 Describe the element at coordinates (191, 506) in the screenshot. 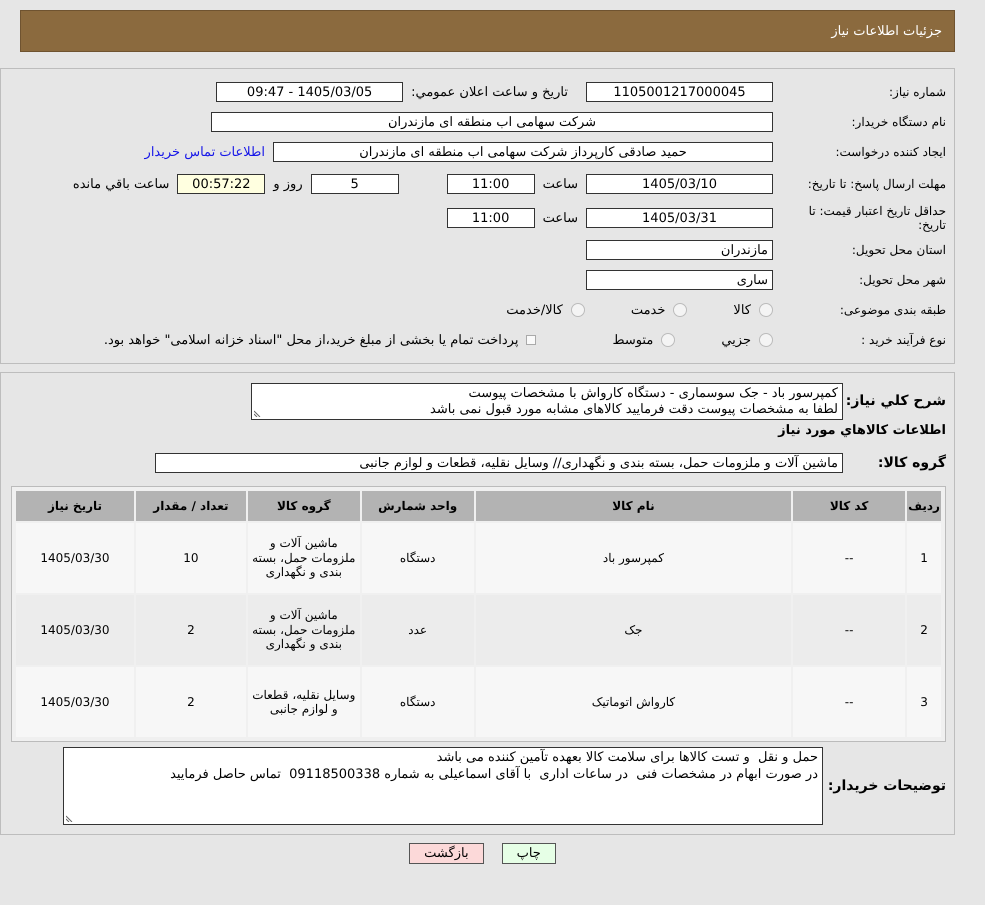

I see `column-header: تعداد / مقدار` at that location.